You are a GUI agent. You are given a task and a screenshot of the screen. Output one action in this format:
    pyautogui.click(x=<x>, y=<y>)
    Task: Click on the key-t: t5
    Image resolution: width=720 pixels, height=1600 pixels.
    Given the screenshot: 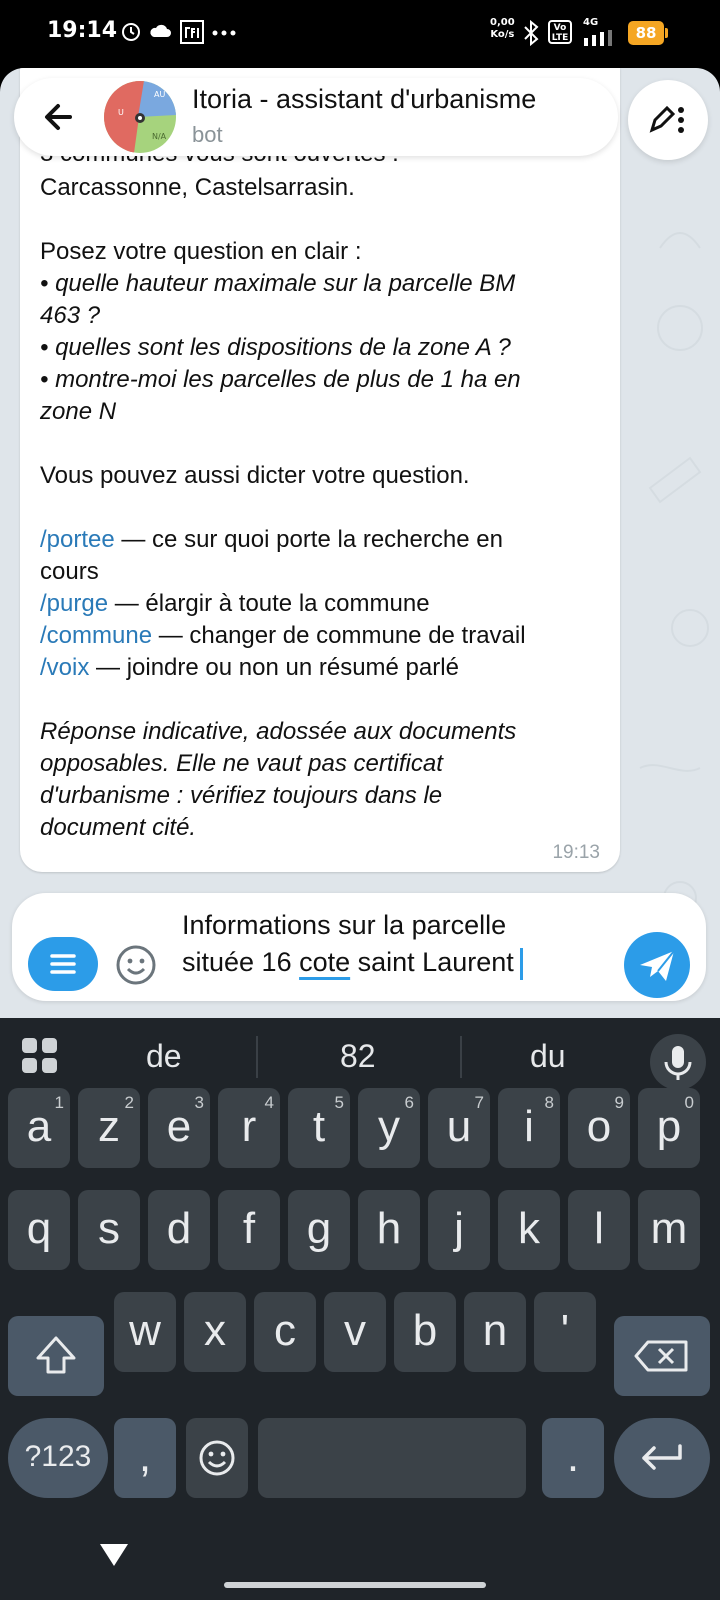 What is the action you would take?
    pyautogui.click(x=319, y=1128)
    